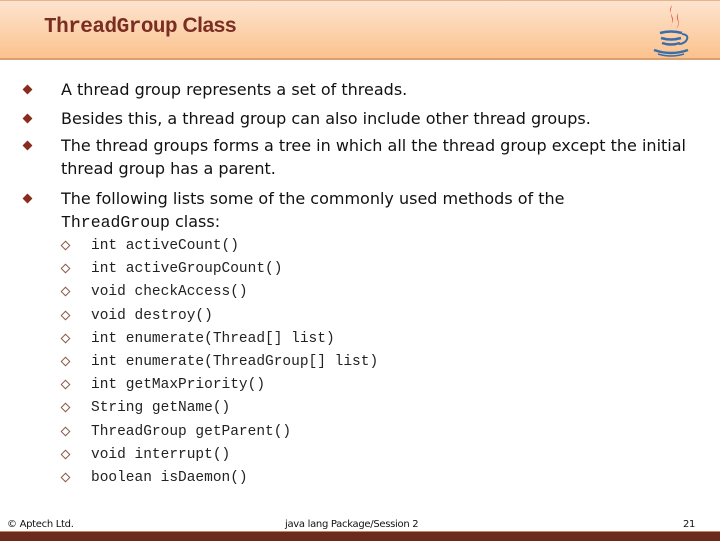 This screenshot has height=541, width=720. I want to click on java-coffee-cup-icon, so click(671, 31).